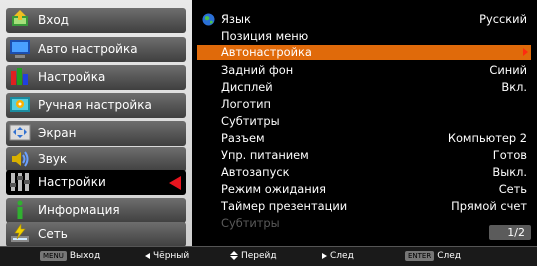  Describe the element at coordinates (20, 210) in the screenshot. I see `info-icon` at that location.